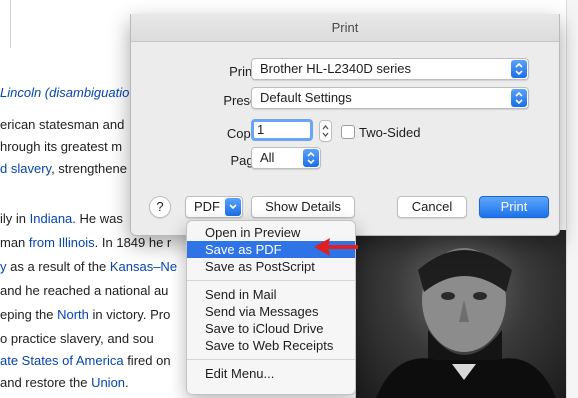 The width and height of the screenshot is (578, 398). What do you see at coordinates (390, 98) in the screenshot?
I see `presets-select: Default Settings` at bounding box center [390, 98].